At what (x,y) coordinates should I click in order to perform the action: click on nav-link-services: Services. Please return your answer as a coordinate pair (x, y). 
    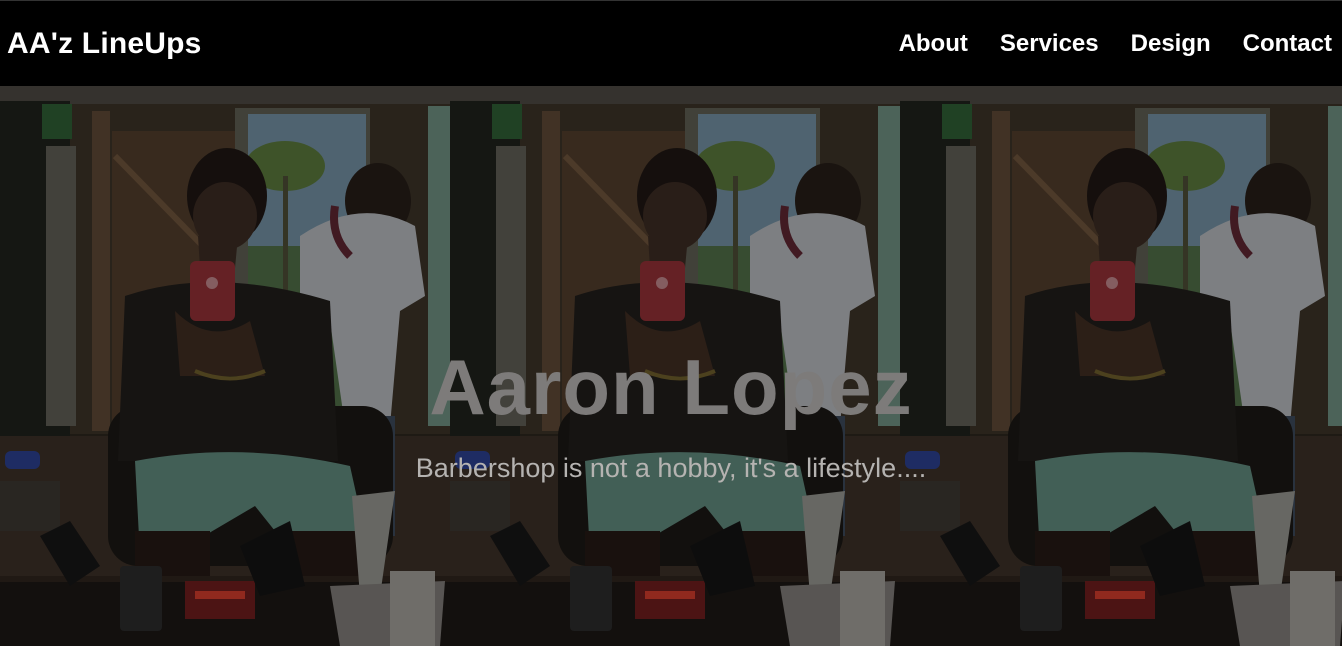
    Looking at the image, I should click on (1049, 44).